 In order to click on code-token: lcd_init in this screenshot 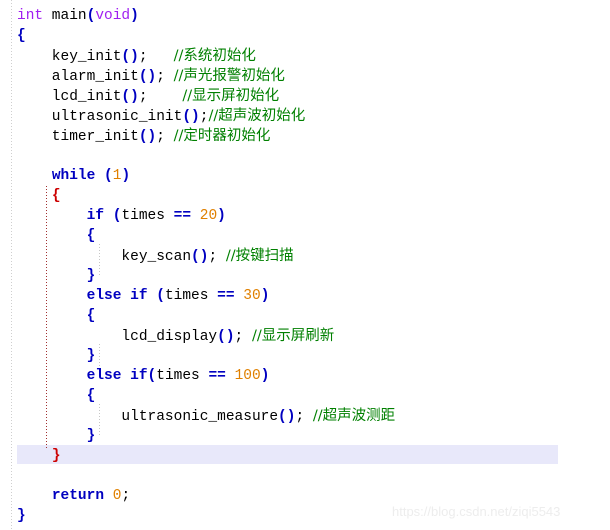, I will do `click(69, 97)`.